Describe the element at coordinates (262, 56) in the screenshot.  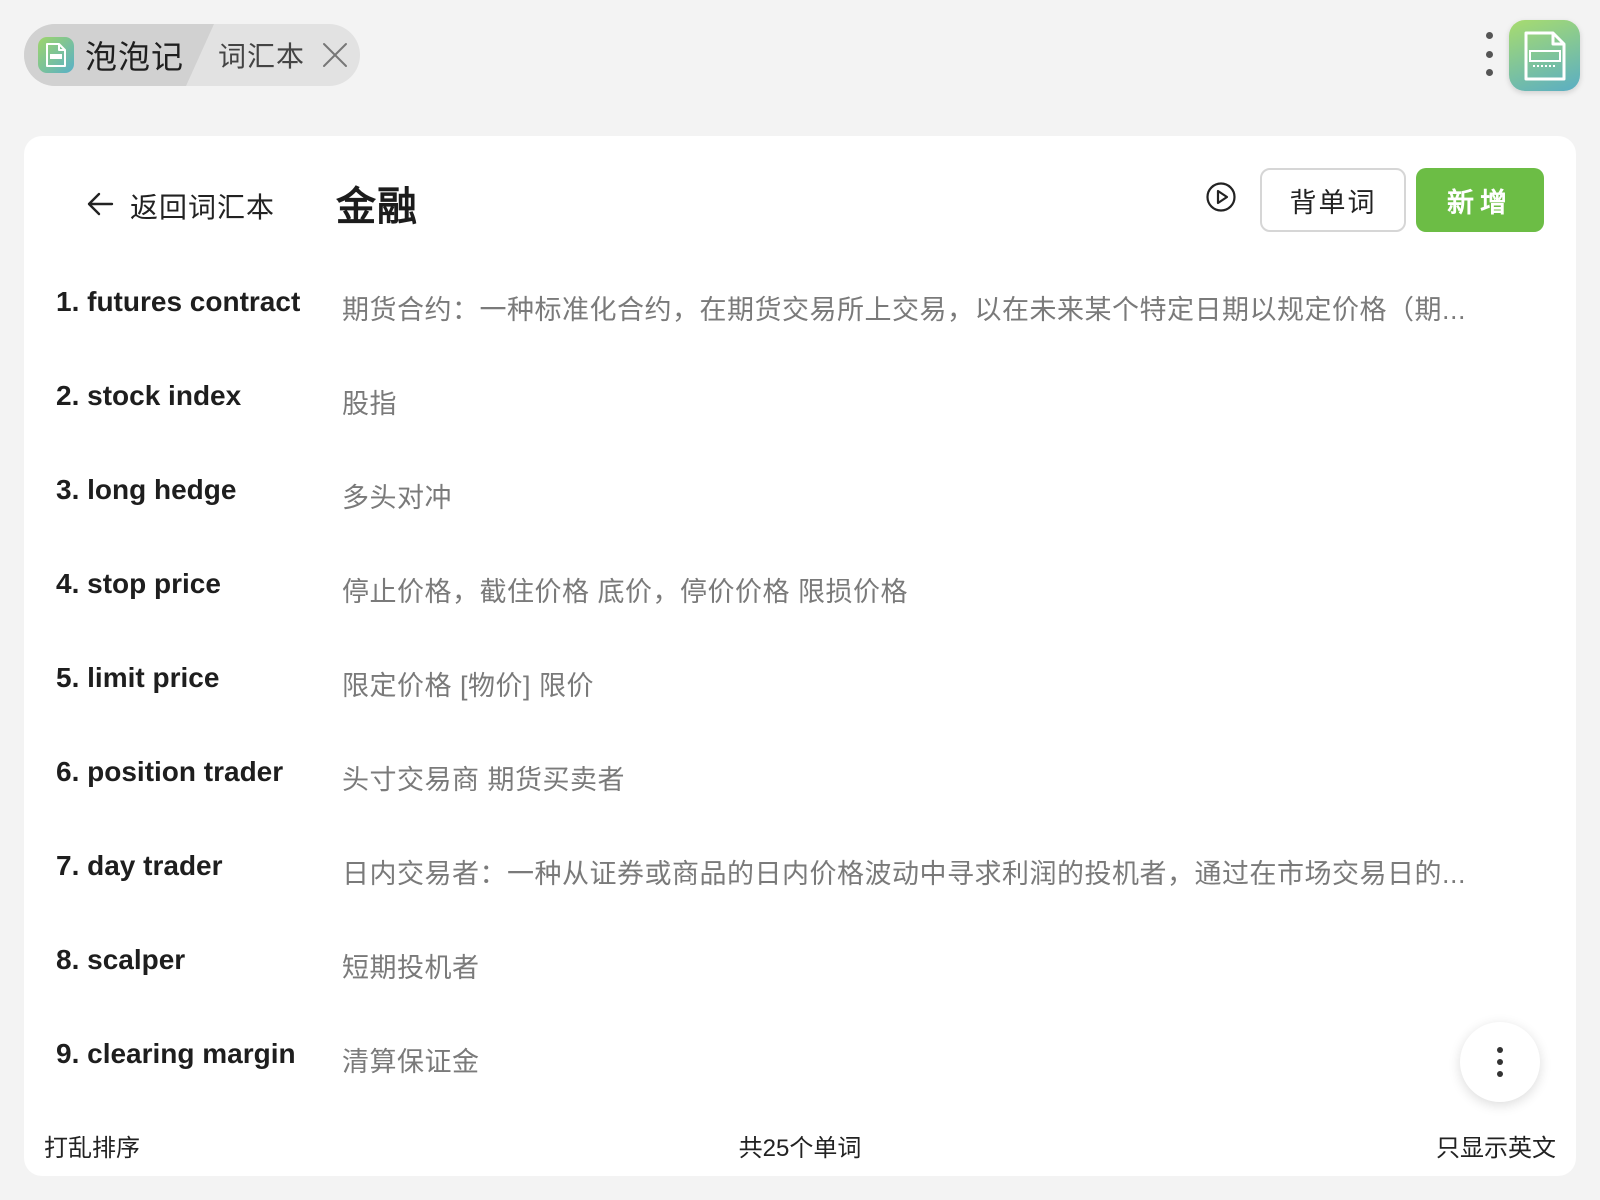
I see `tab-vocab-label: 词汇本` at that location.